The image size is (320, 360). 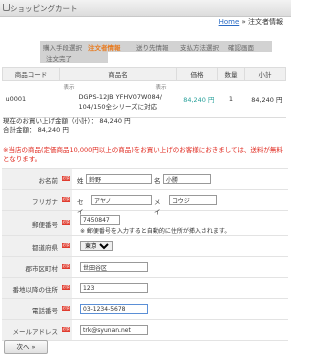 What do you see at coordinates (114, 309) in the screenshot?
I see `phone-input` at bounding box center [114, 309].